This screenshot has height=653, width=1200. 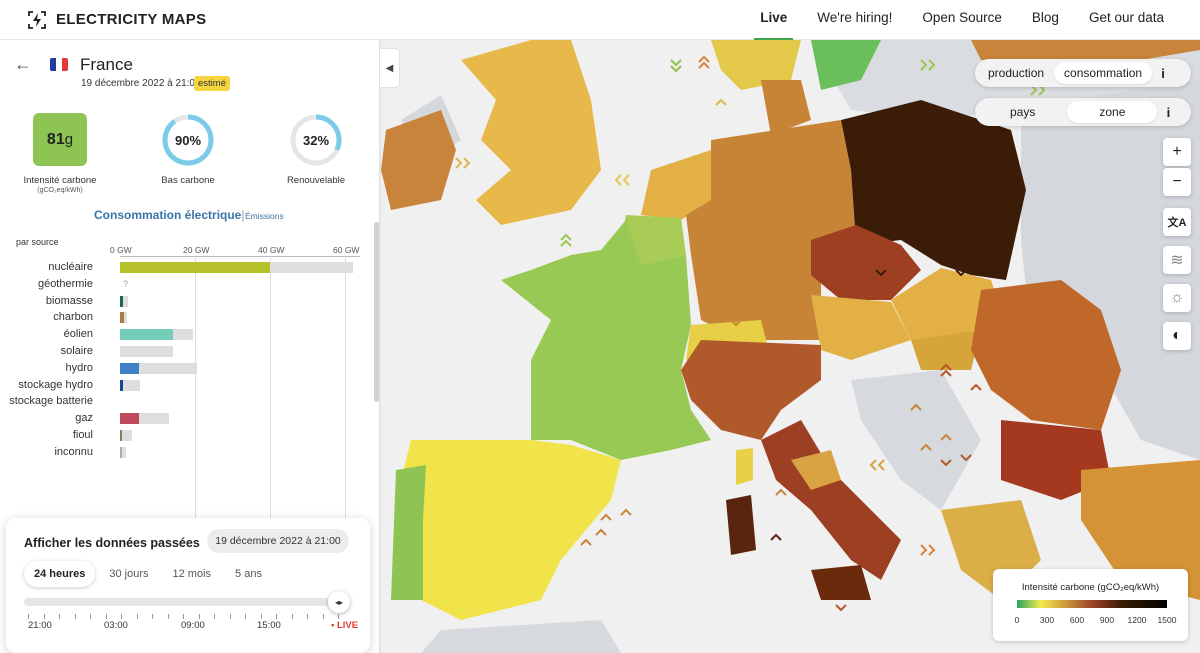 What do you see at coordinates (51, 401) in the screenshot?
I see `source-label: stockage batterie` at bounding box center [51, 401].